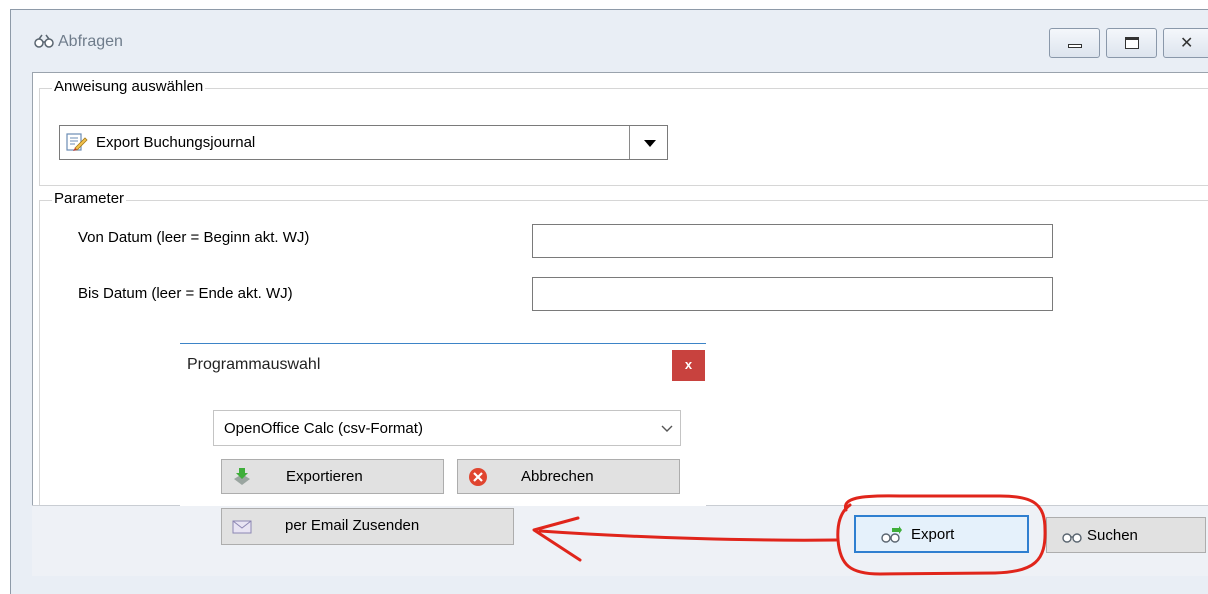 The width and height of the screenshot is (1208, 594). Describe the element at coordinates (933, 534) in the screenshot. I see `export-label: Export` at that location.